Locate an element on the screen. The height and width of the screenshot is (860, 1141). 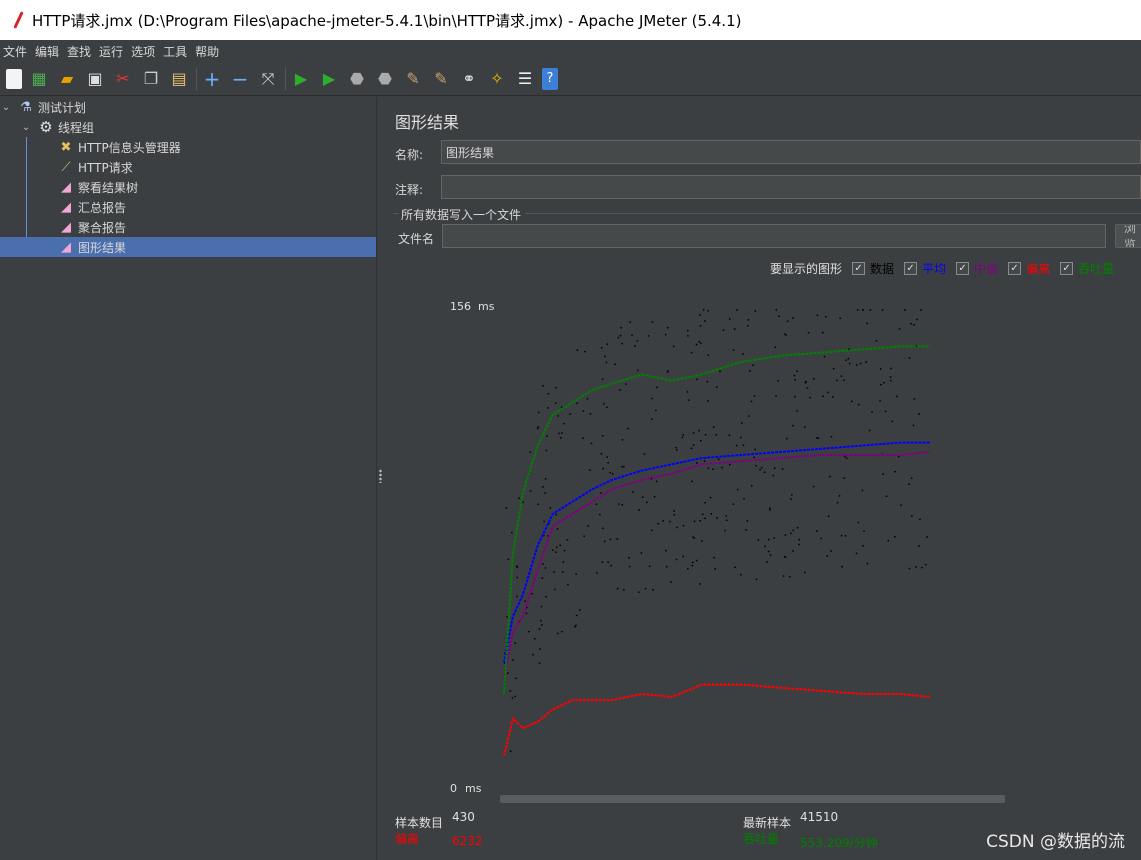
split-pane-divider is located at coordinates (380, 478).